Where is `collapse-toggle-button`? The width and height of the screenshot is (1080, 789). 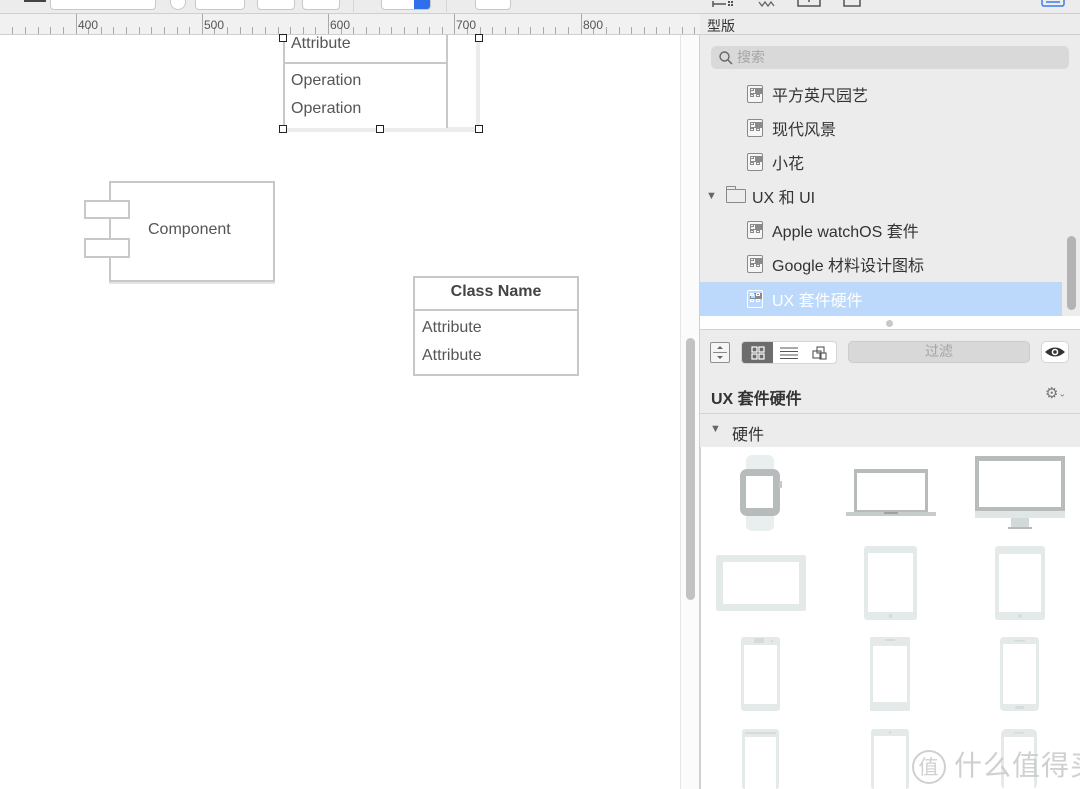 collapse-toggle-button is located at coordinates (720, 352).